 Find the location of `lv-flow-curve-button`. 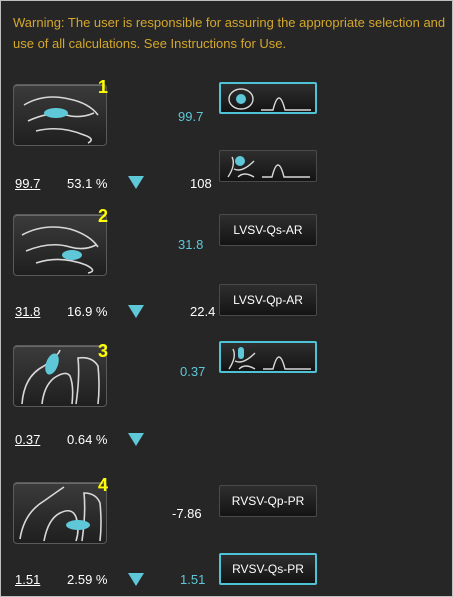

lv-flow-curve-button is located at coordinates (268, 98).